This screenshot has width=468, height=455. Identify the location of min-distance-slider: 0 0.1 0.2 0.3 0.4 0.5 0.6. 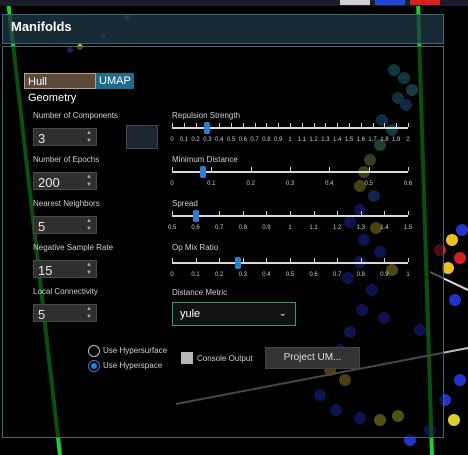
(291, 176).